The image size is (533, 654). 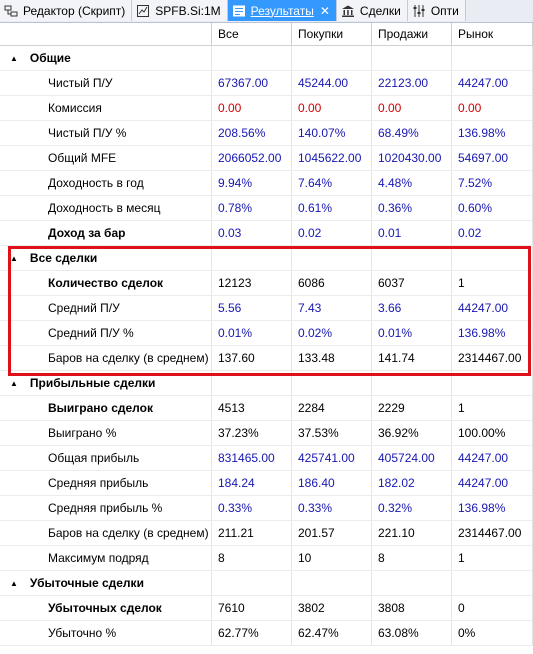 What do you see at coordinates (252, 34) in the screenshot?
I see `column-header-all: Все` at bounding box center [252, 34].